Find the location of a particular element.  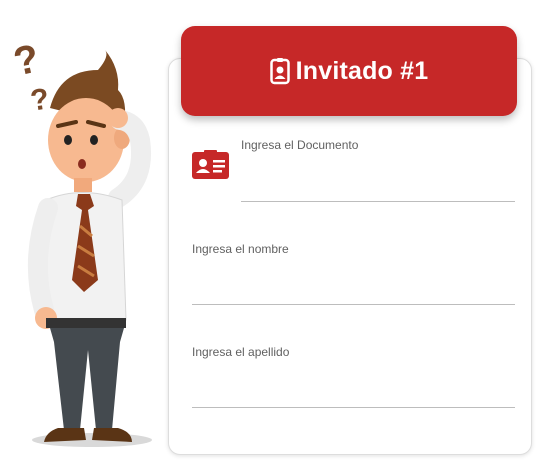

id-card-icon is located at coordinates (210, 164).